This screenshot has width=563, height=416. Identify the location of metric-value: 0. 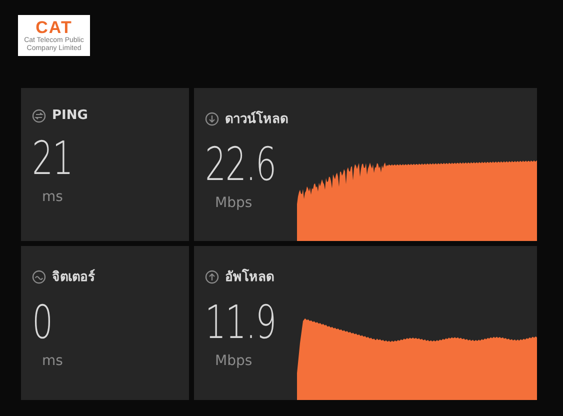
(43, 322).